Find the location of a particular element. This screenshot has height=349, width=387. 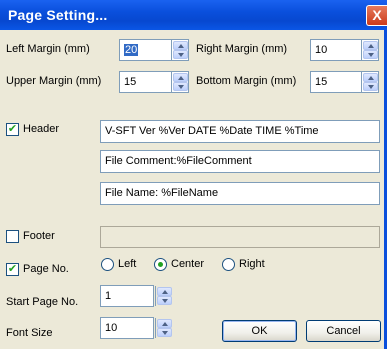

header-label: Header is located at coordinates (41, 129).